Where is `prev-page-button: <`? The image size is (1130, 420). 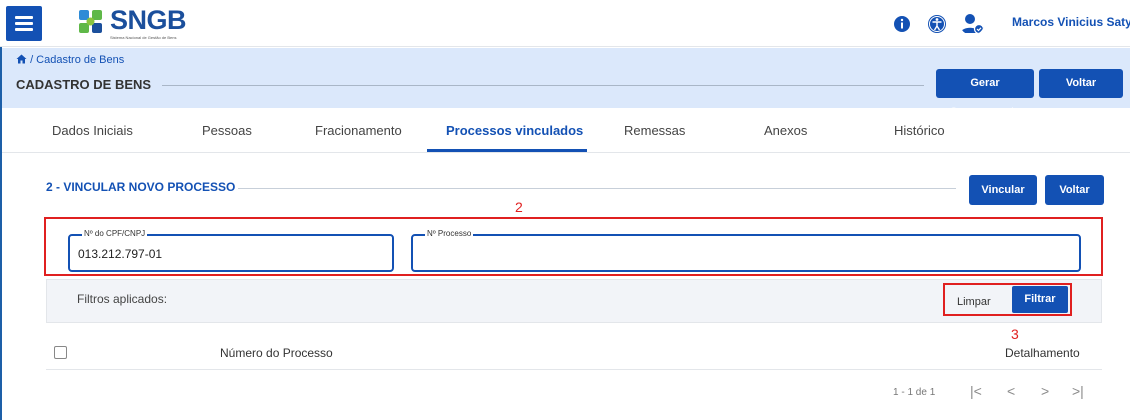 prev-page-button: < is located at coordinates (1011, 391).